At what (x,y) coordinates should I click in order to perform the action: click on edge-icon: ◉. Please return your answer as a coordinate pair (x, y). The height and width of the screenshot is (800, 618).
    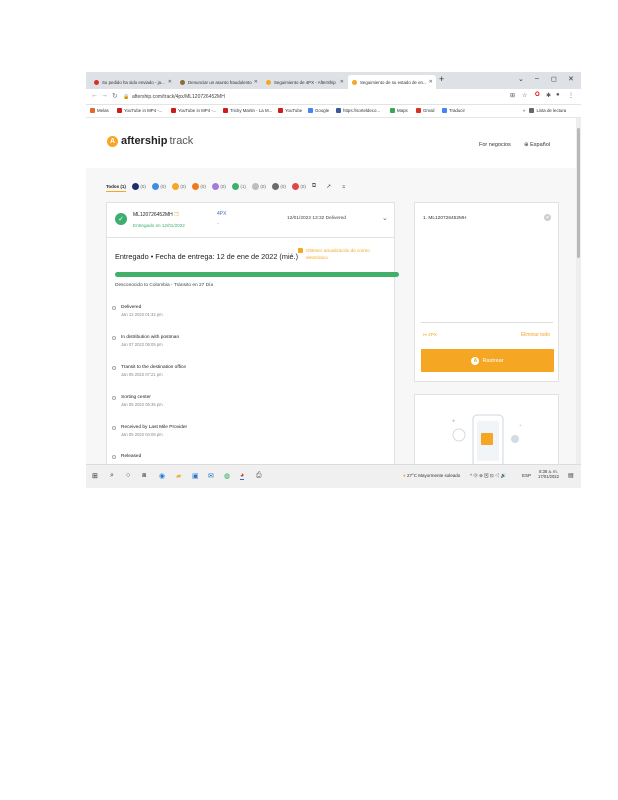
    Looking at the image, I should click on (162, 476).